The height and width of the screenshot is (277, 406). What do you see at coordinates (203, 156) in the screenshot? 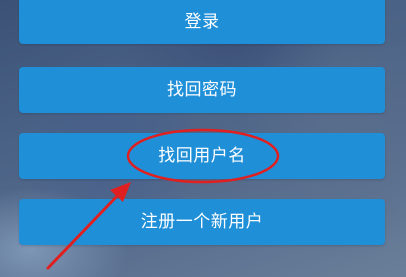
I see `highlight-ellipse` at bounding box center [203, 156].